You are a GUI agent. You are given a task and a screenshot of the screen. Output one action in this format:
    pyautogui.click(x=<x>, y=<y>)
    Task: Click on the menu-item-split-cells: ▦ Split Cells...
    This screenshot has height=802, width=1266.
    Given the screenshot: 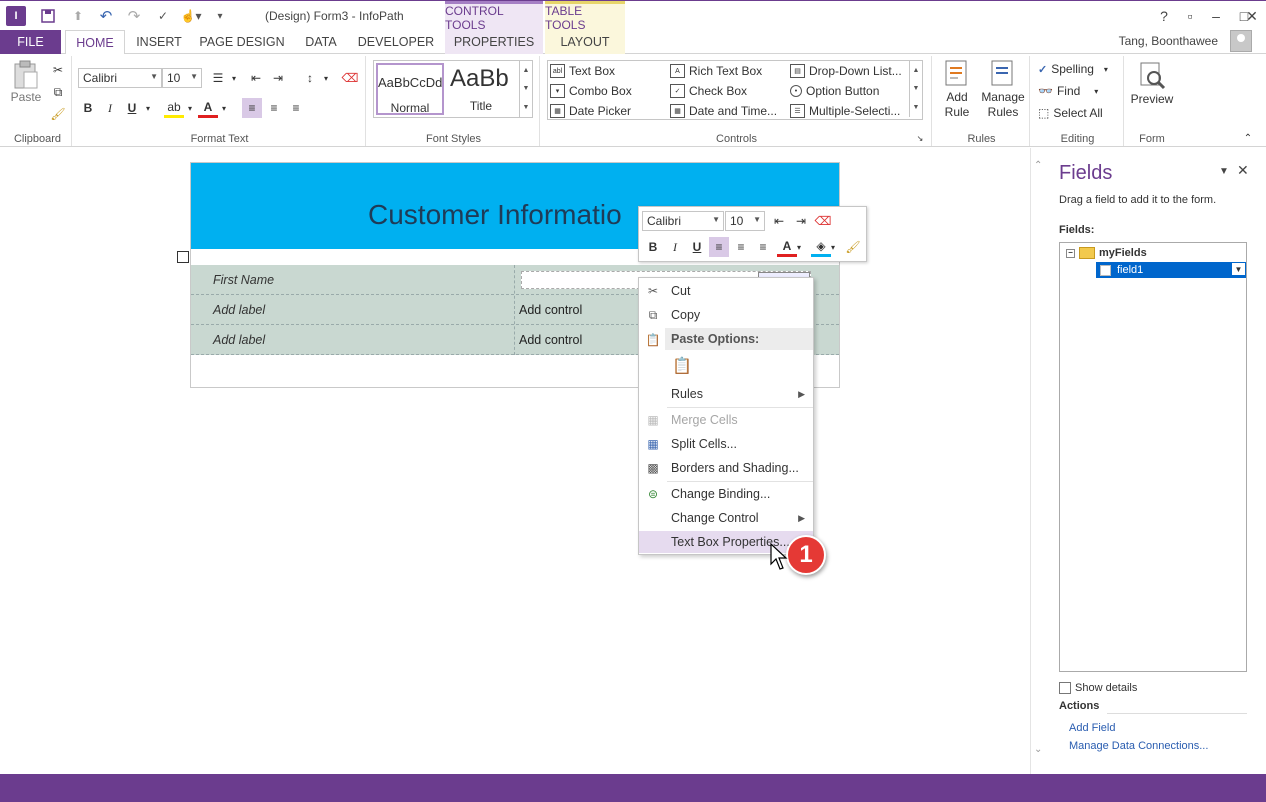 What is the action you would take?
    pyautogui.click(x=726, y=444)
    